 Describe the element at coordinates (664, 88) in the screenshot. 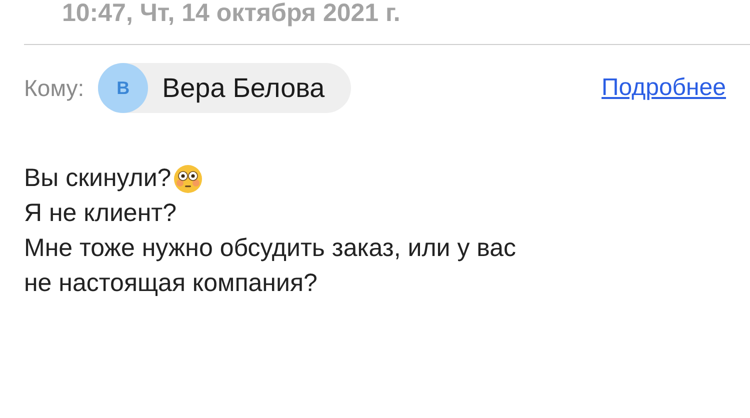

I see `details-link: Подробнее` at that location.